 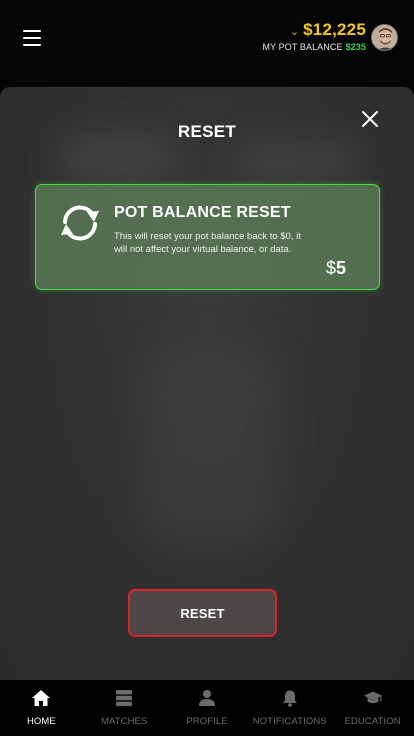 I want to click on chevron-down-icon: ⌄, so click(x=294, y=31).